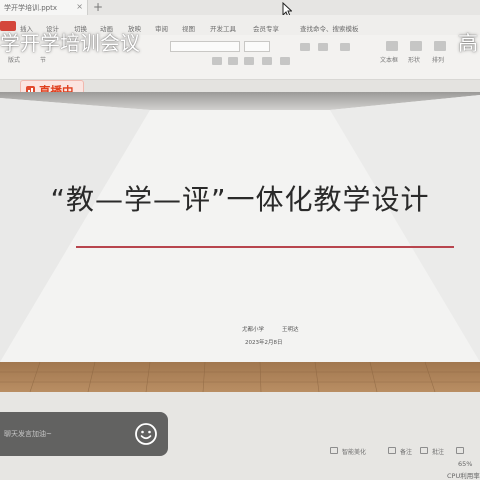 The image size is (480, 480). Describe the element at coordinates (161, 28) in the screenshot. I see `menu-review: 审阅` at that location.